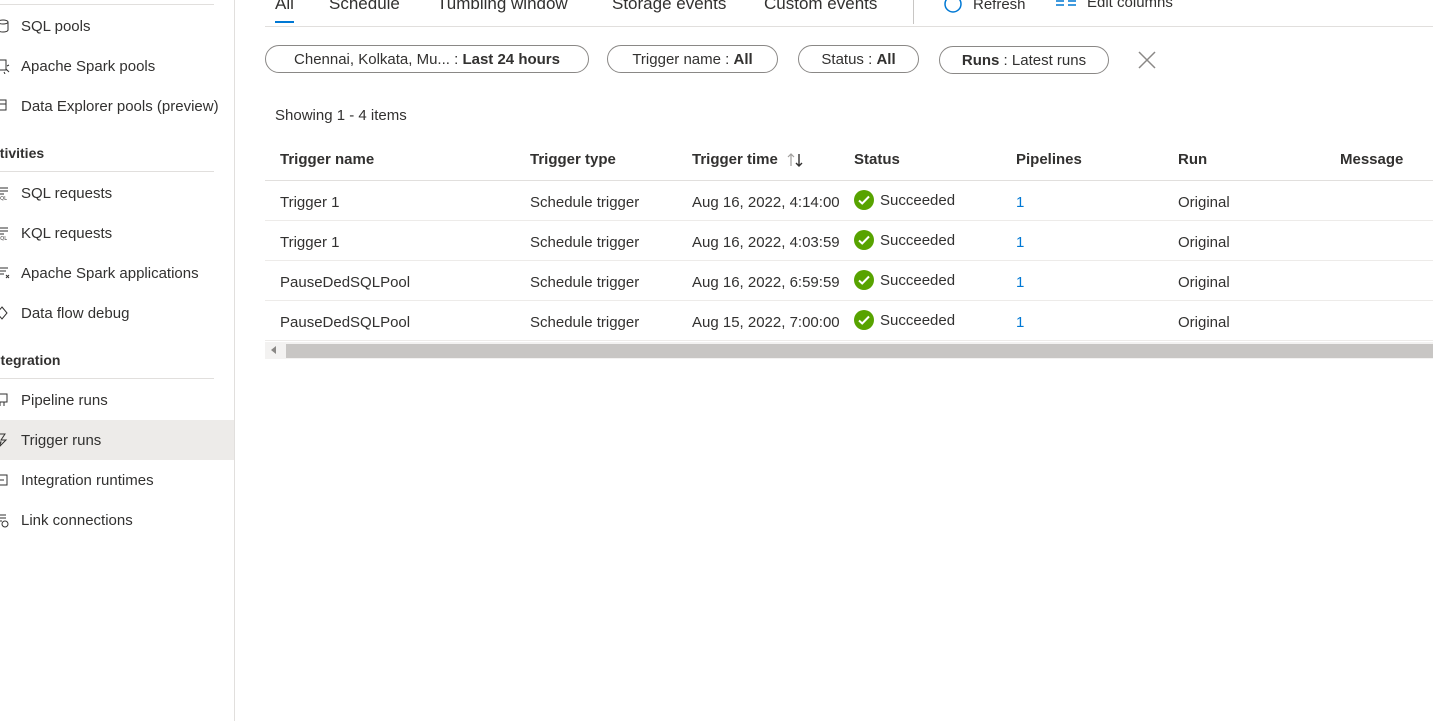 The image size is (1433, 721). What do you see at coordinates (913, 12) in the screenshot?
I see `toolbar-separator` at bounding box center [913, 12].